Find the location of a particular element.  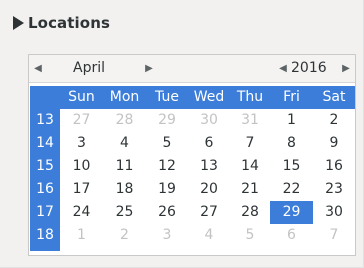

weekday-mon: Mon is located at coordinates (124, 97).